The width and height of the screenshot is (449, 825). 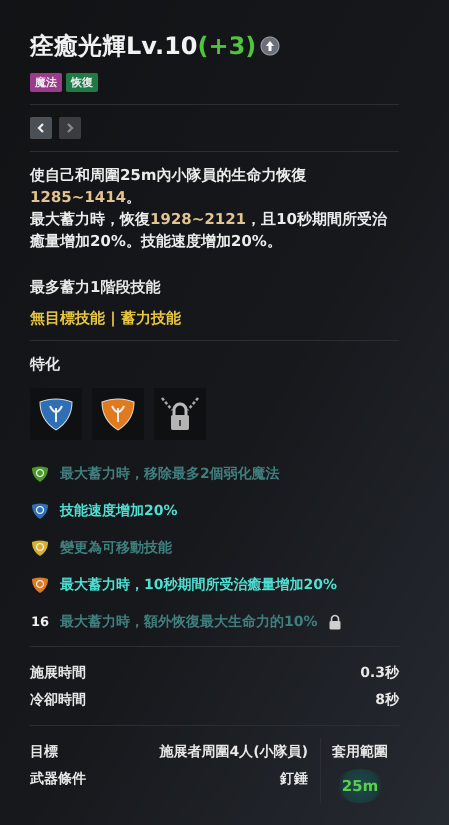 I want to click on chevron-right-icon, so click(x=70, y=128).